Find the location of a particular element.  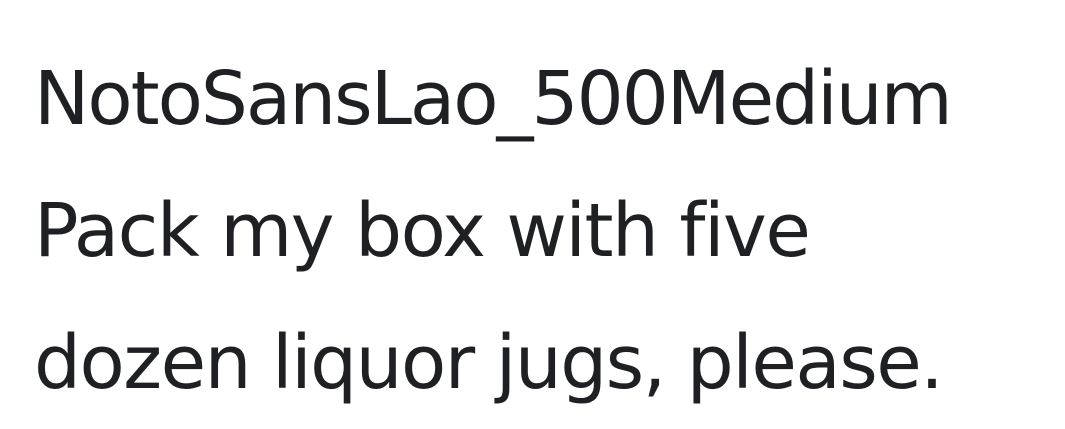

sample-line-1: Pack my box with five is located at coordinates (422, 231).